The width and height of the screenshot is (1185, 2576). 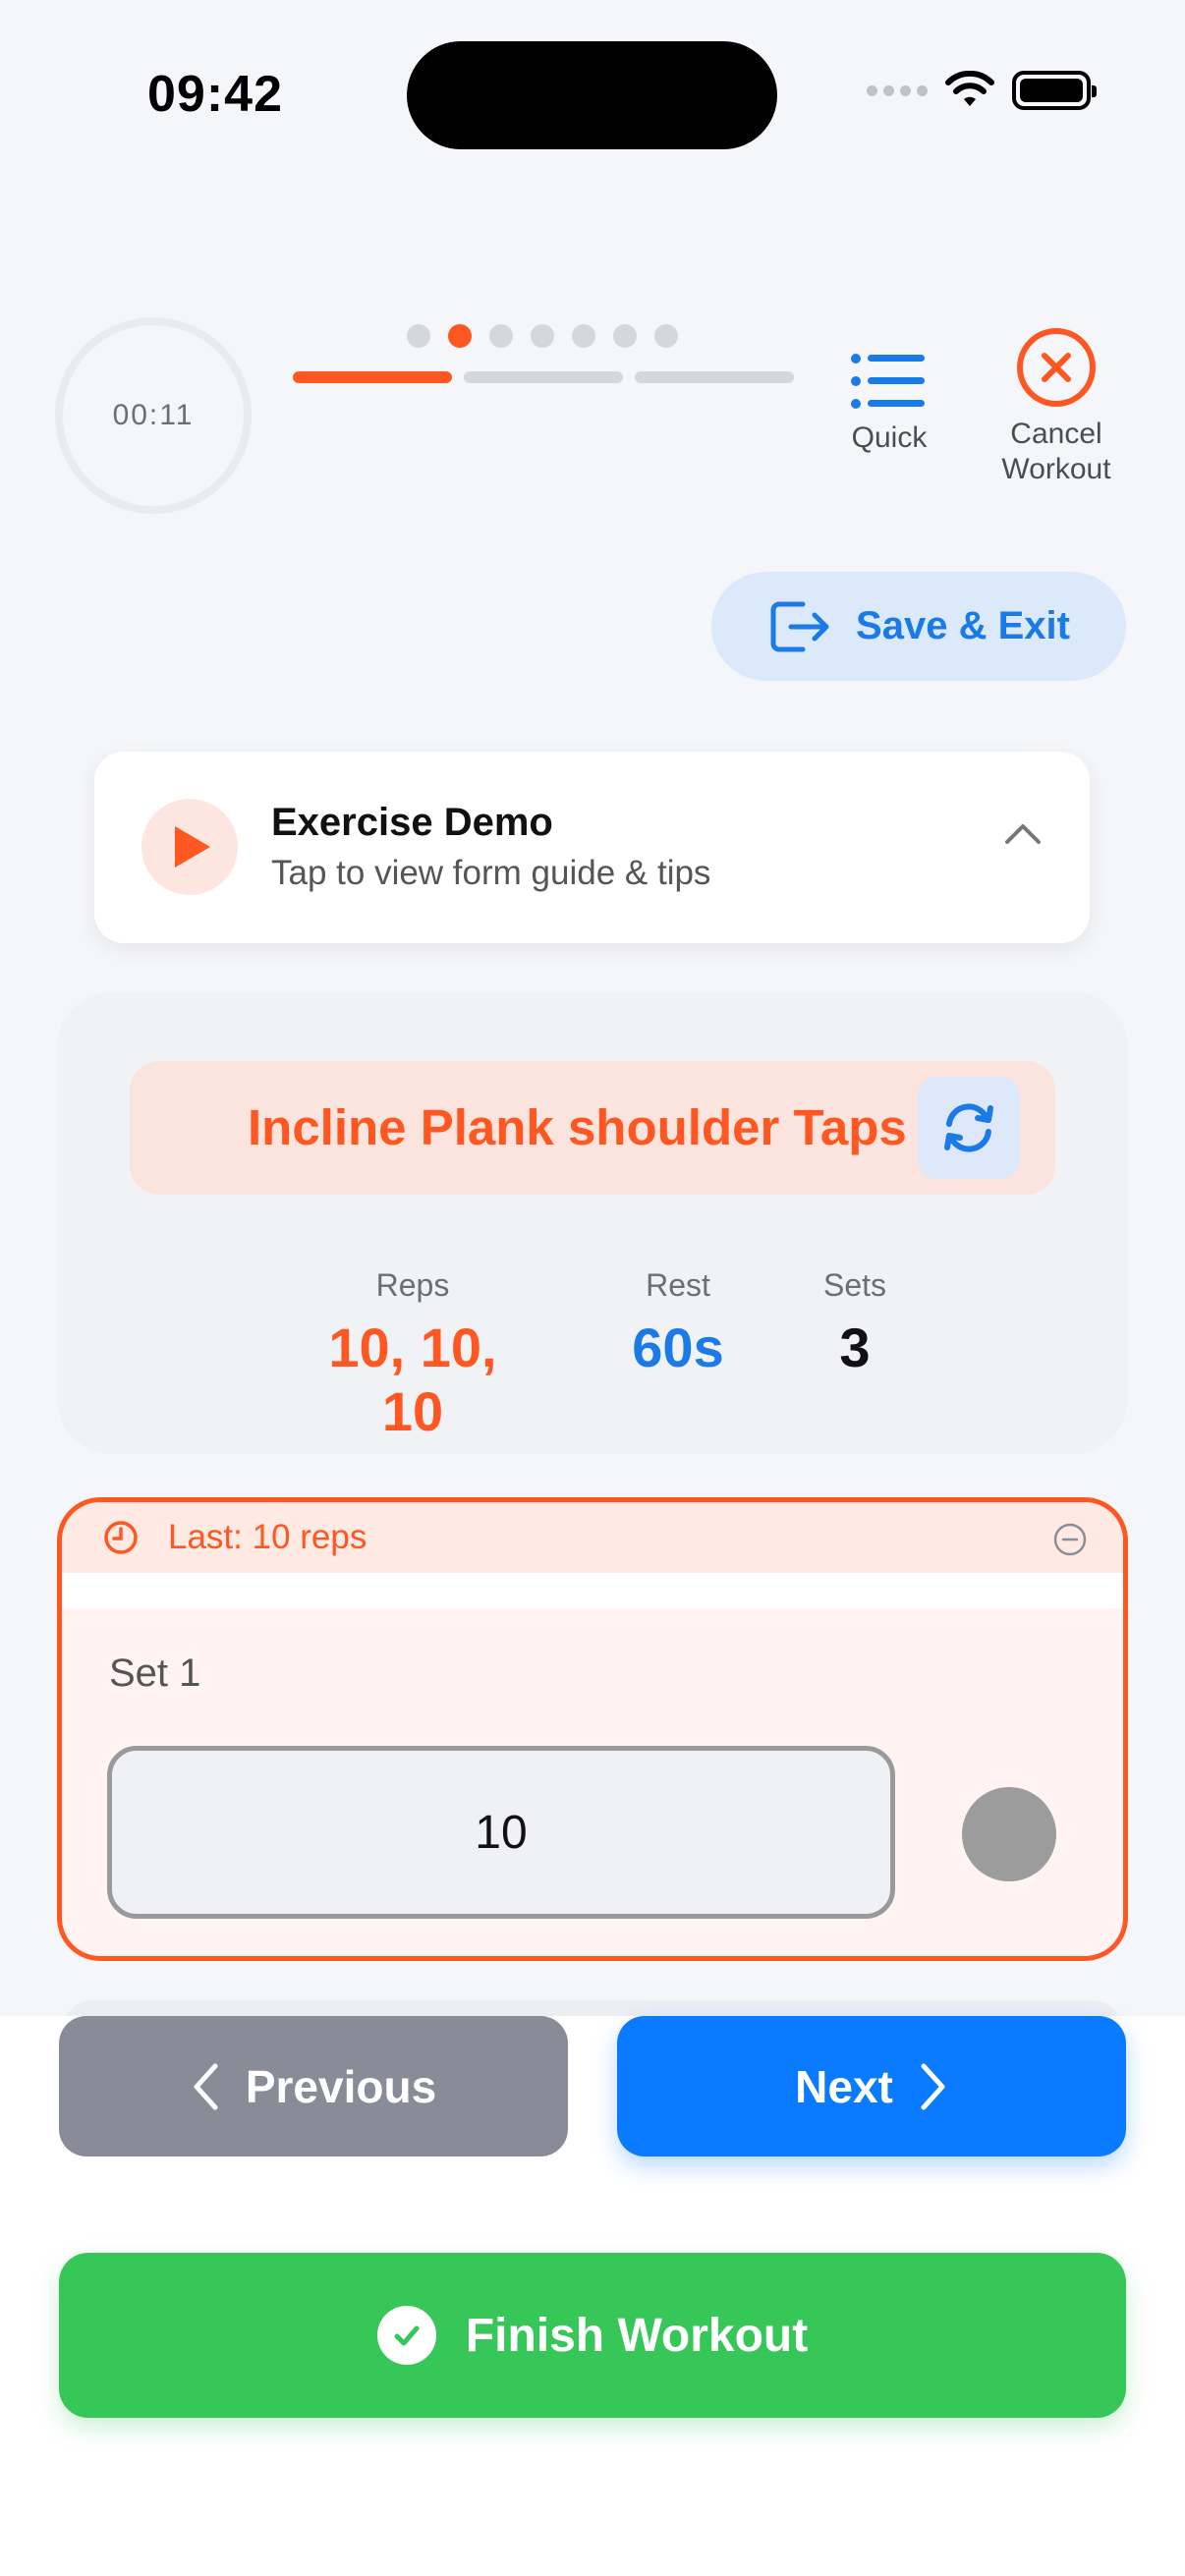 I want to click on progress-dot-current, so click(x=460, y=336).